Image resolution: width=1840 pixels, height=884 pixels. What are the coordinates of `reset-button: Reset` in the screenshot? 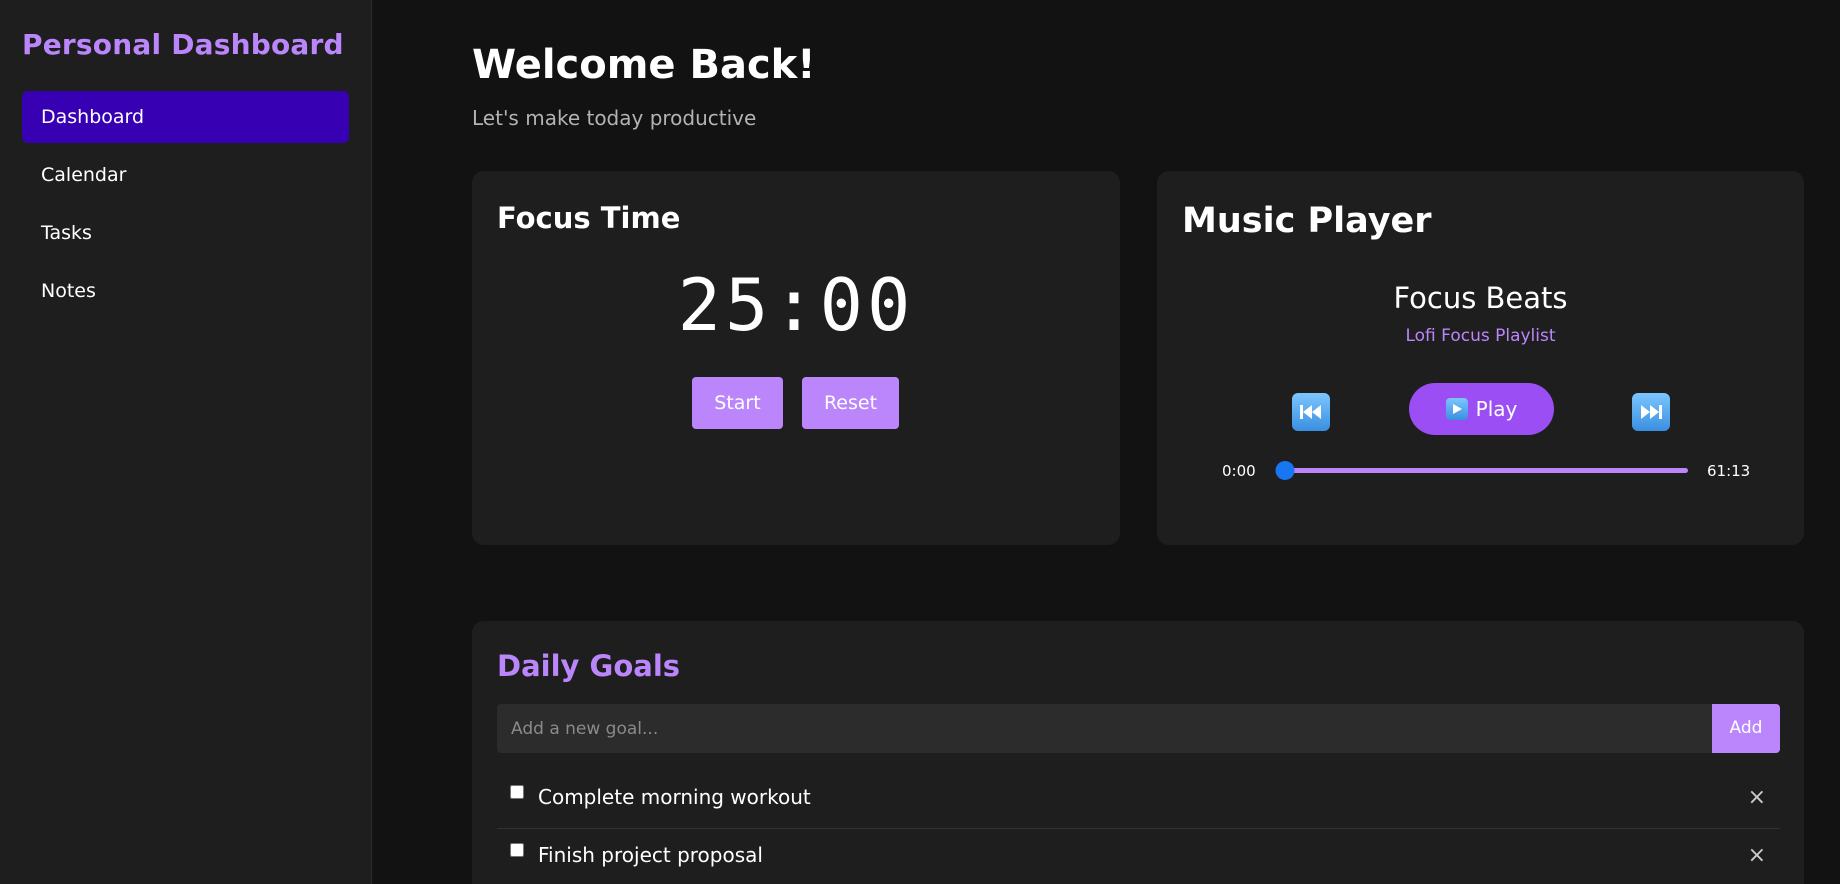 It's located at (850, 403).